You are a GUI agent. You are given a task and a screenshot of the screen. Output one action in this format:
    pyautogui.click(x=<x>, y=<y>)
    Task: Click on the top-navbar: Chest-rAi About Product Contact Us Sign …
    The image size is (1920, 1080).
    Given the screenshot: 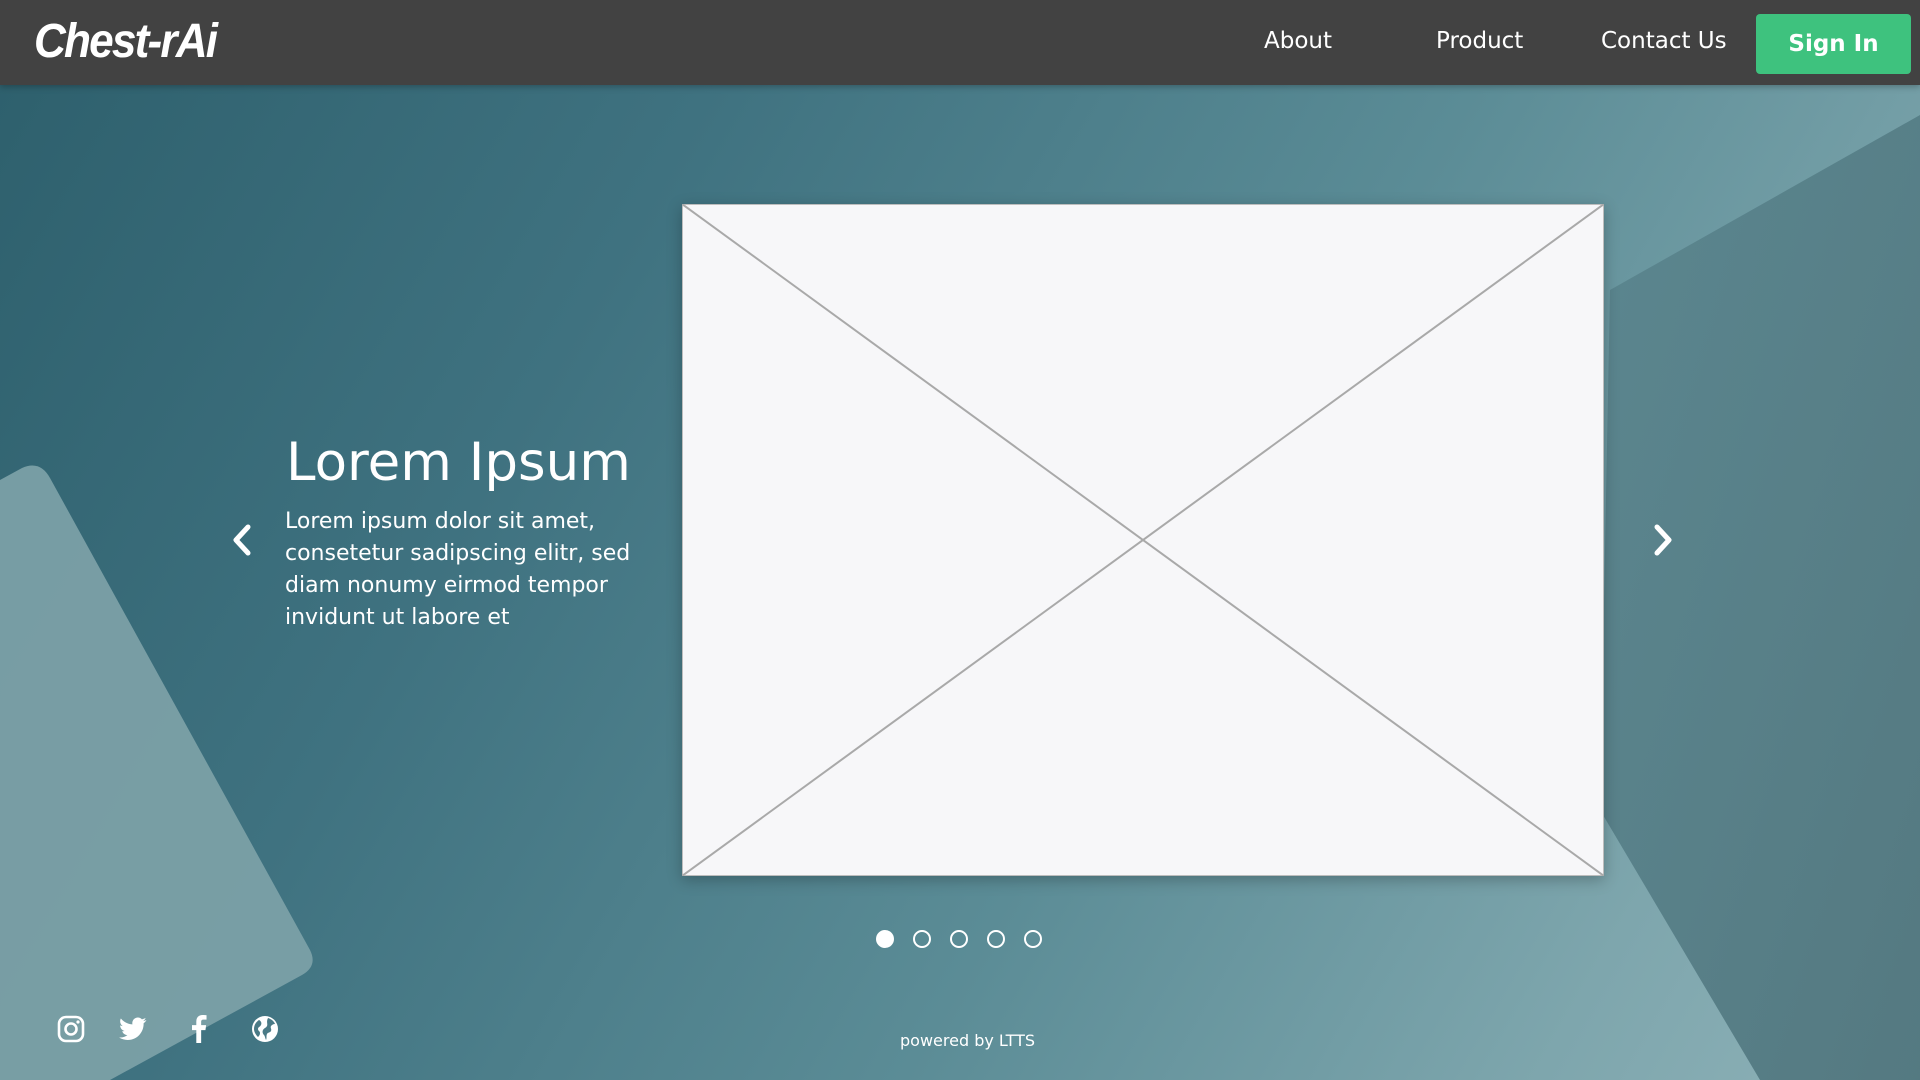 What is the action you would take?
    pyautogui.click(x=960, y=42)
    